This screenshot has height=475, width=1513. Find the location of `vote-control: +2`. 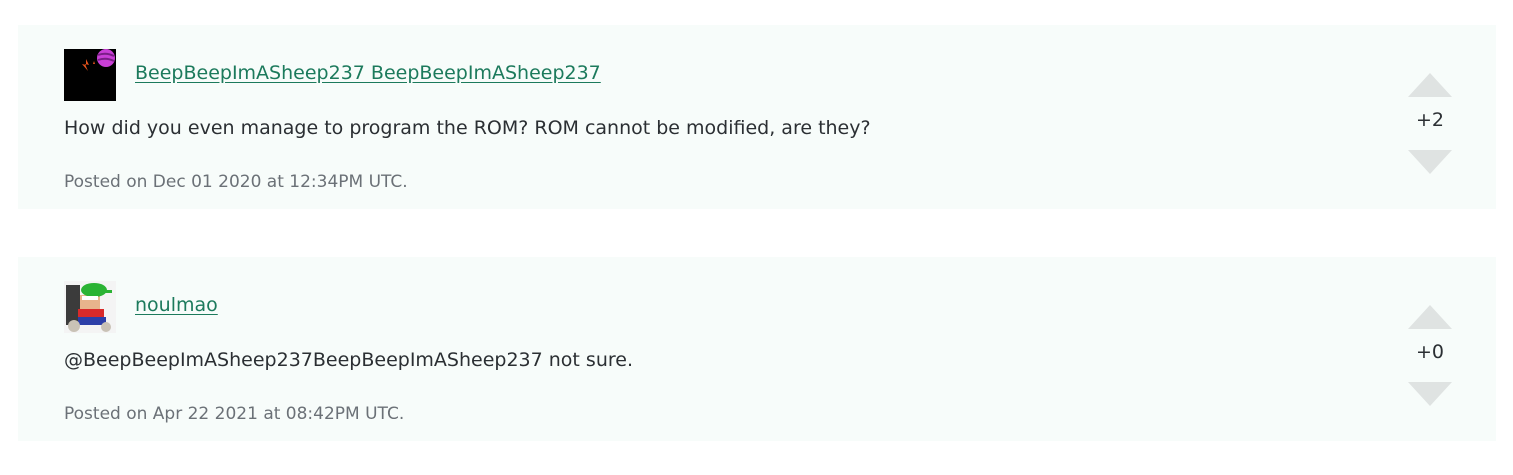

vote-control: +2 is located at coordinates (1431, 125).